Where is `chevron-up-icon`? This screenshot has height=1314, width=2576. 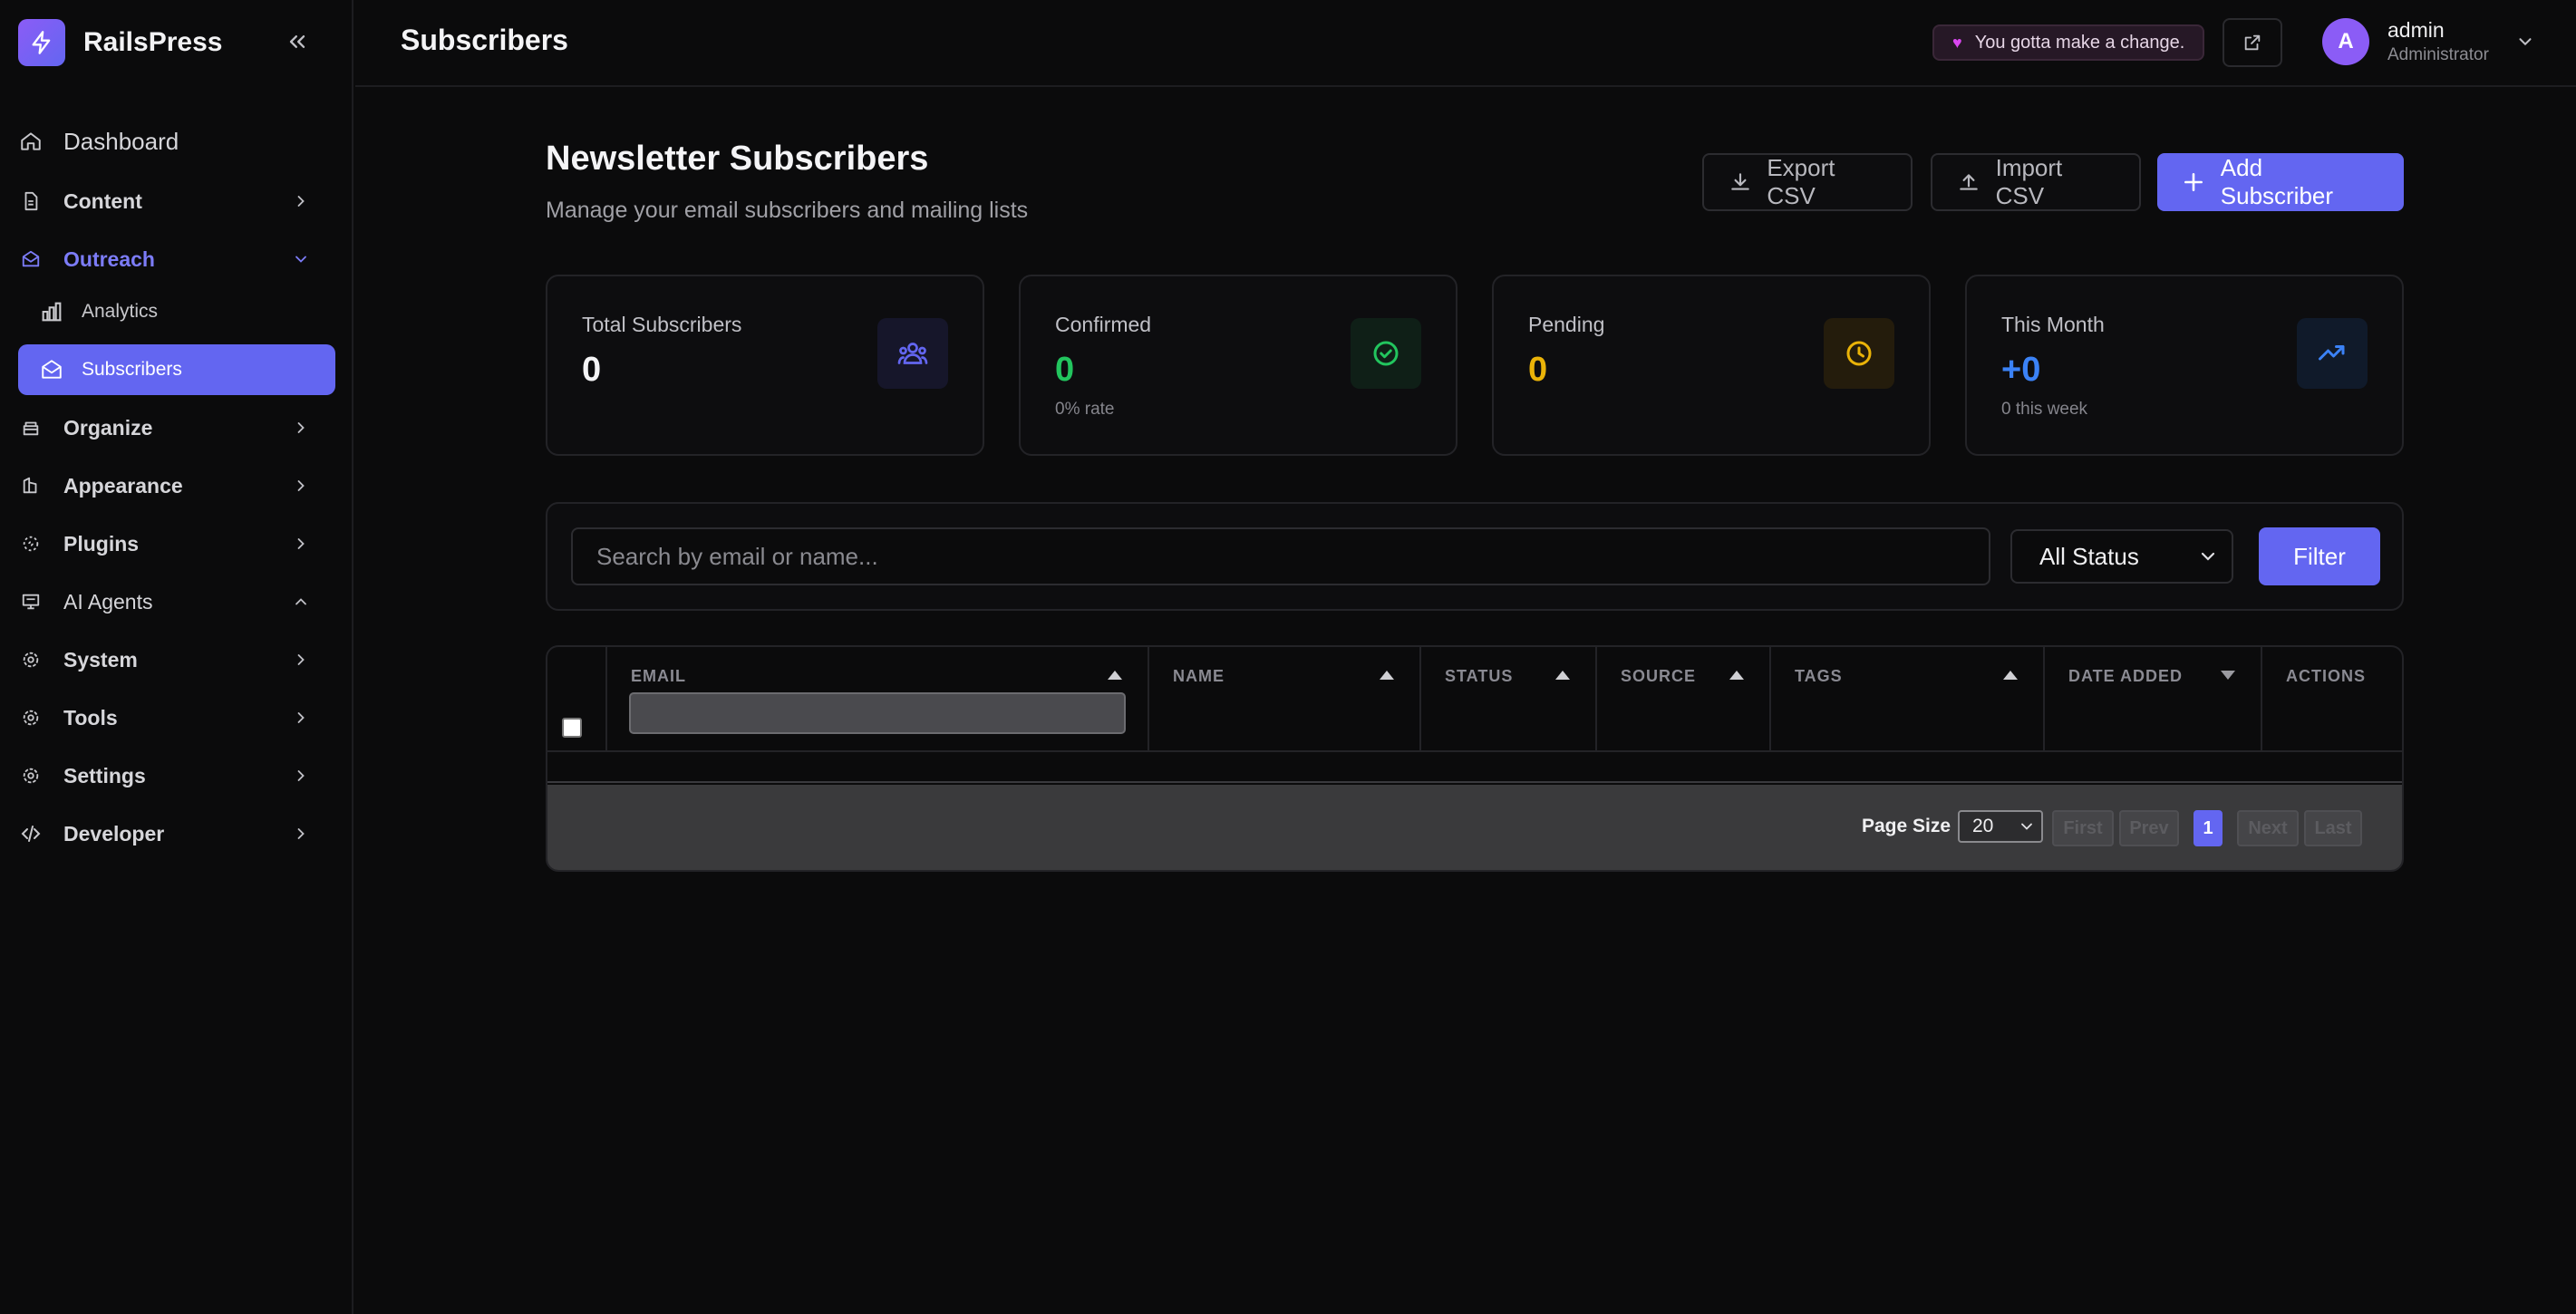 chevron-up-icon is located at coordinates (301, 601).